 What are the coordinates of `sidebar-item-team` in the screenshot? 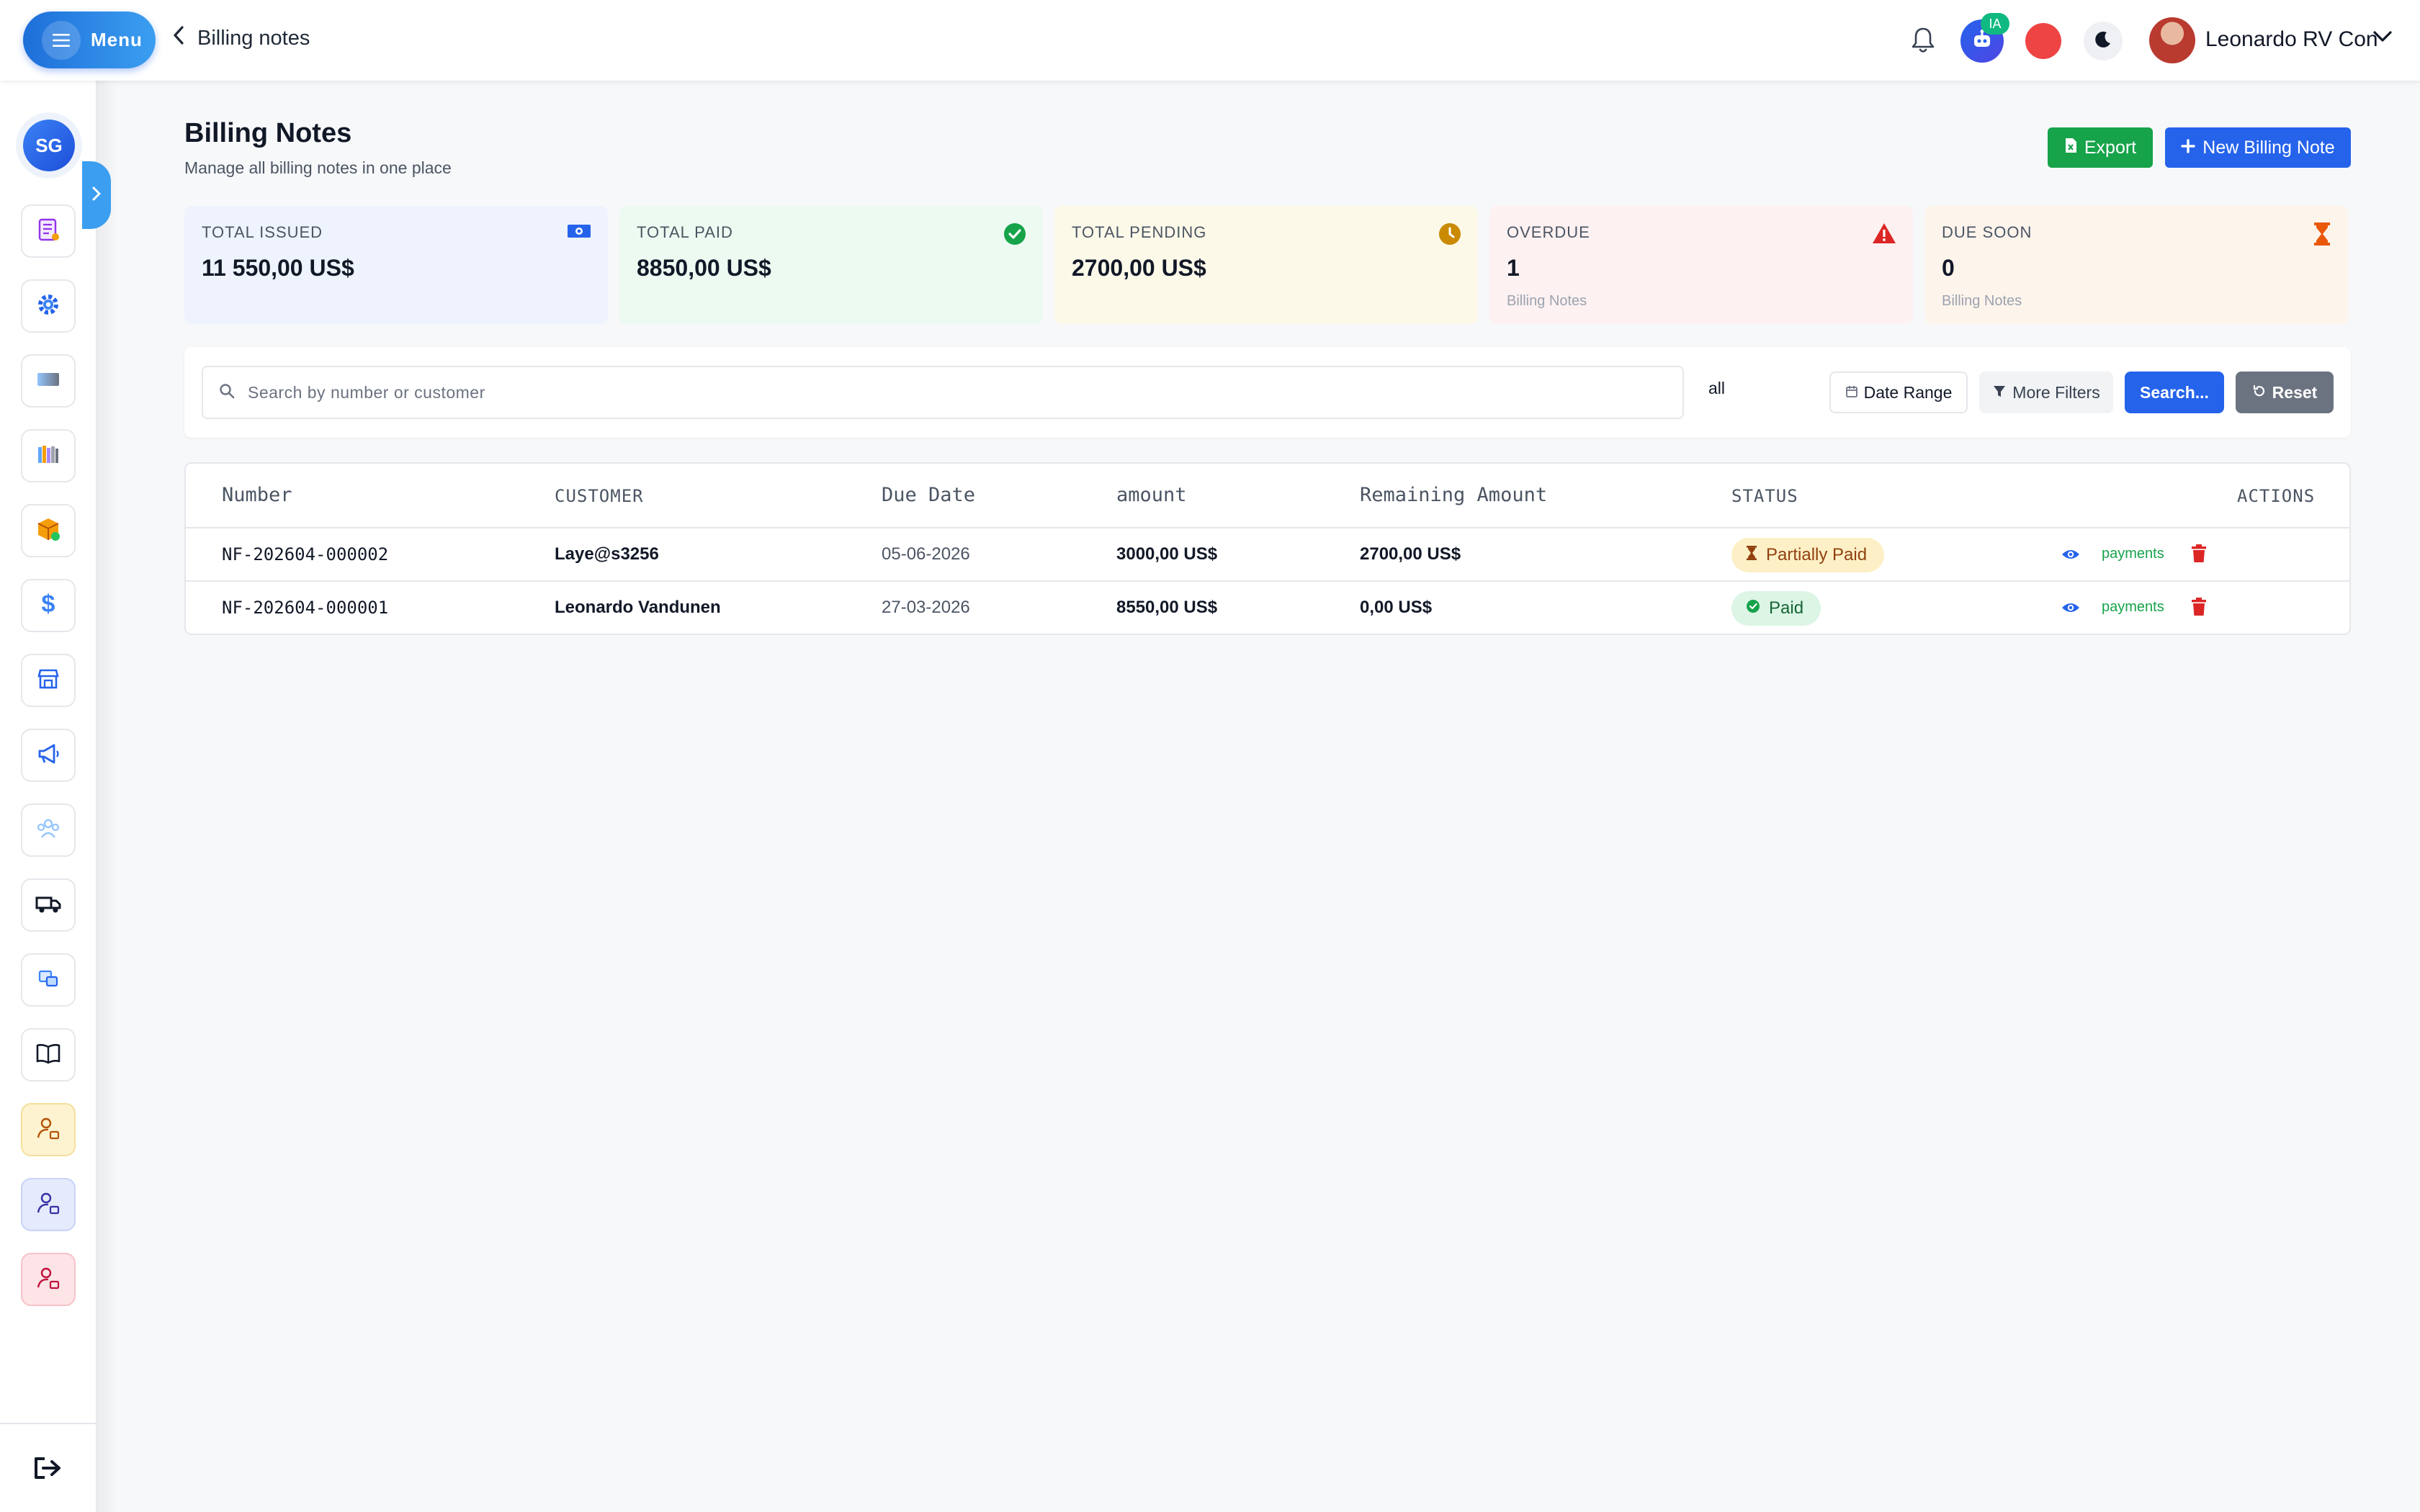 It's located at (49, 830).